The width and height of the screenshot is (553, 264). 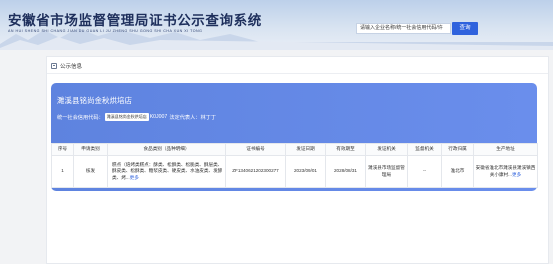 I want to click on col-header-cert-no: 证书编号, so click(x=255, y=149).